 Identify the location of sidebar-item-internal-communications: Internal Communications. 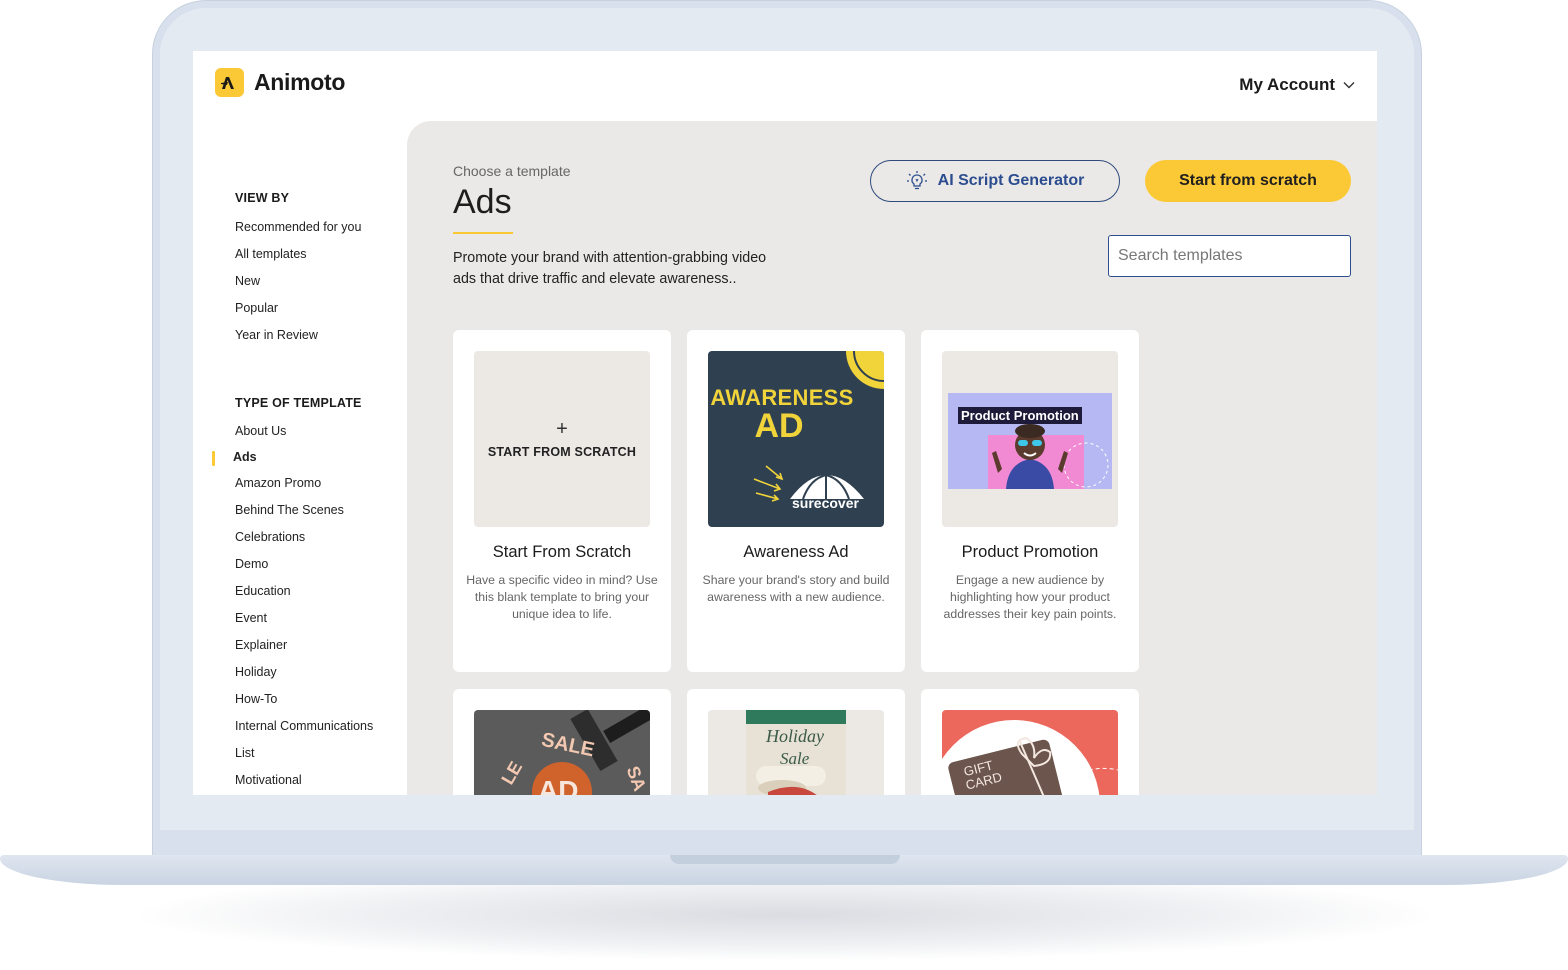
(304, 726).